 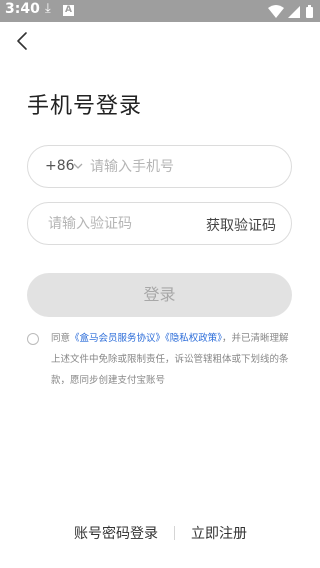 I want to click on get-code-button: 获取验证码, so click(x=241, y=225).